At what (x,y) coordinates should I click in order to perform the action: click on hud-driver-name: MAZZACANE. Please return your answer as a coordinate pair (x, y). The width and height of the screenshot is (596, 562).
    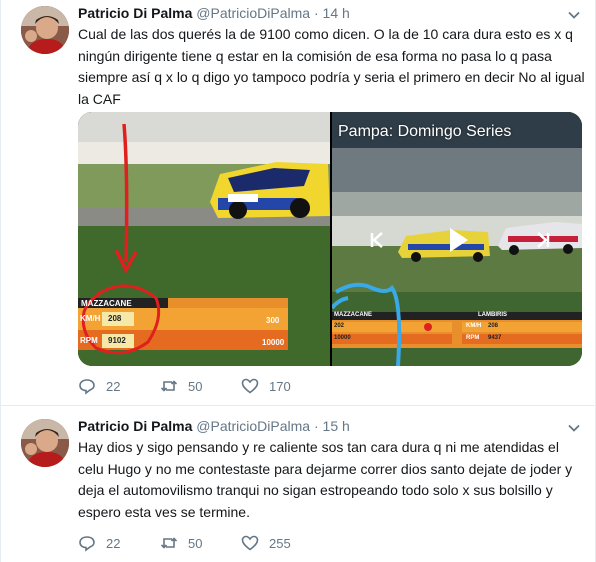
    Looking at the image, I should click on (106, 303).